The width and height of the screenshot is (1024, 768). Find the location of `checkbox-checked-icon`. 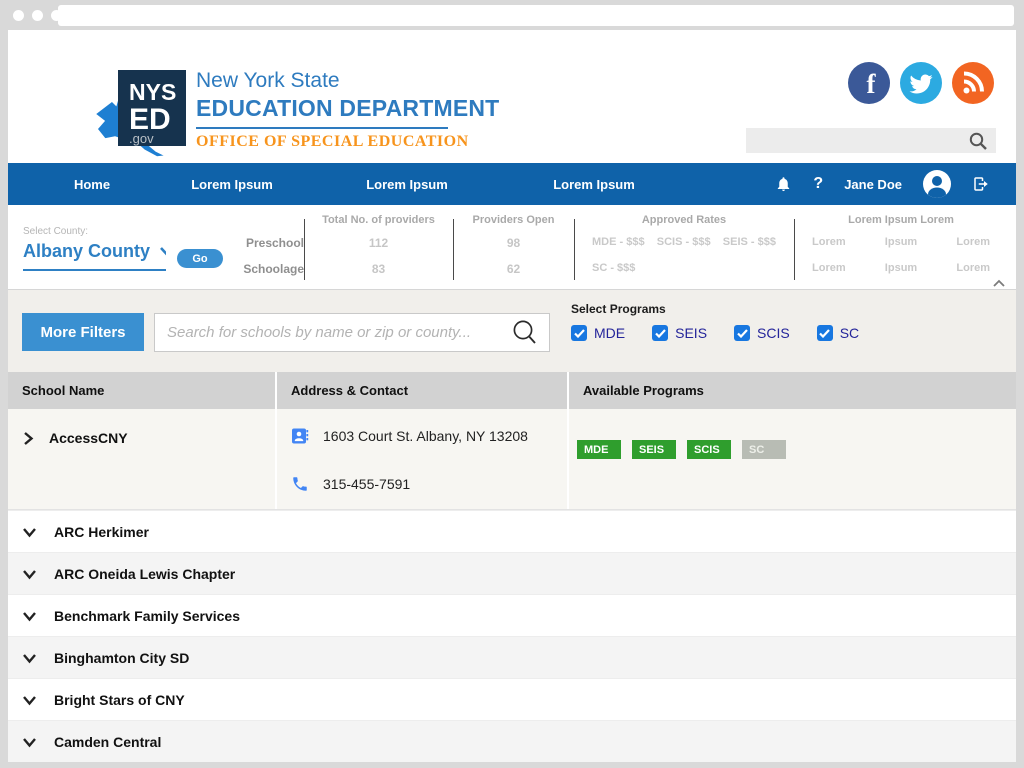

checkbox-checked-icon is located at coordinates (660, 333).